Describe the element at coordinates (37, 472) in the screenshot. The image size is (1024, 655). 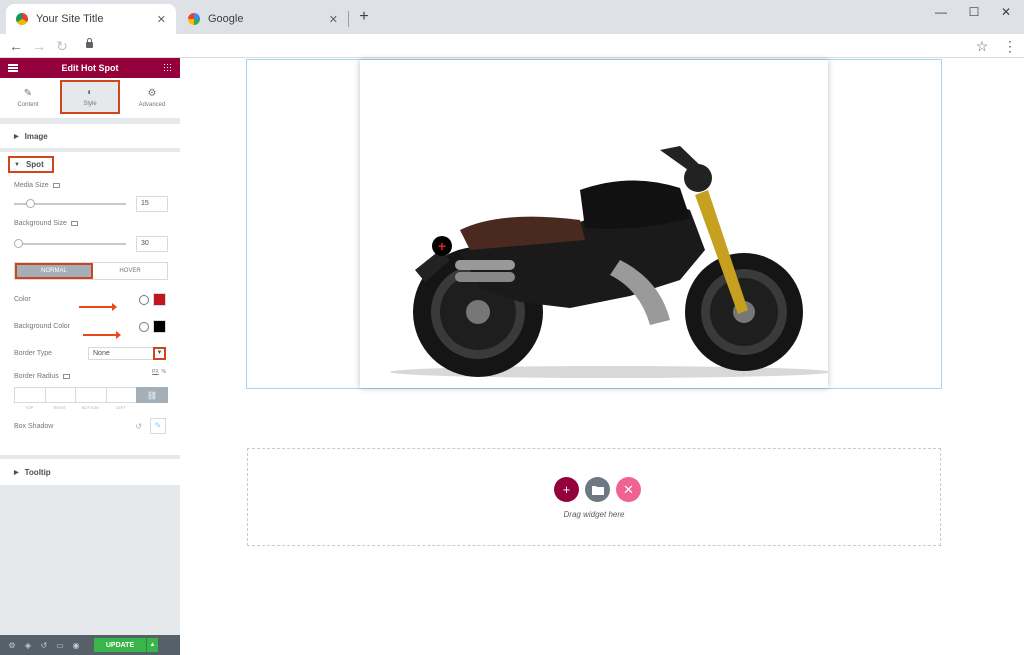
I see `section-title: Tooltip` at that location.